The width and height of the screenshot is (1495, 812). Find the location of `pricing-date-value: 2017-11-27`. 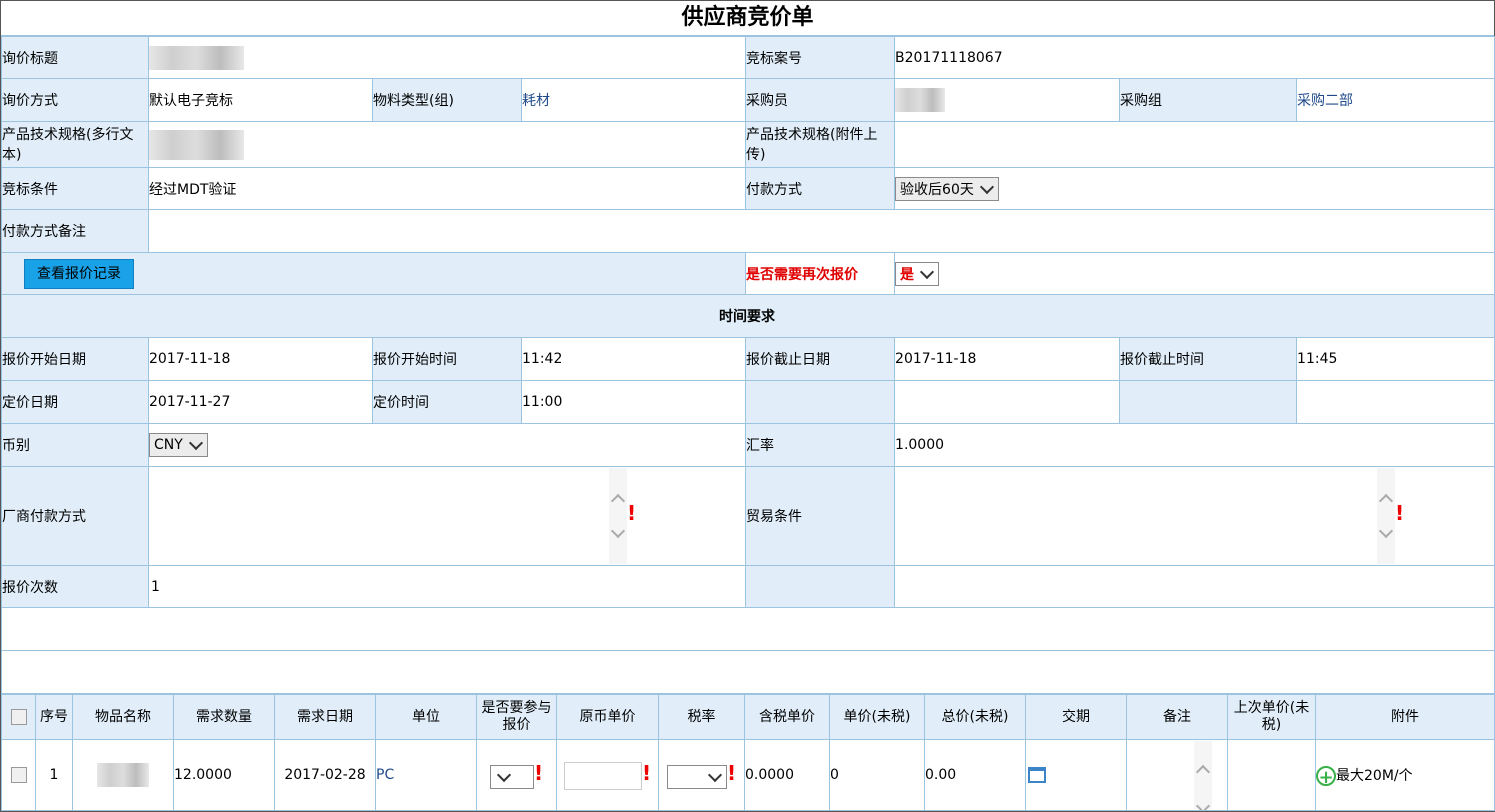

pricing-date-value: 2017-11-27 is located at coordinates (260, 402).